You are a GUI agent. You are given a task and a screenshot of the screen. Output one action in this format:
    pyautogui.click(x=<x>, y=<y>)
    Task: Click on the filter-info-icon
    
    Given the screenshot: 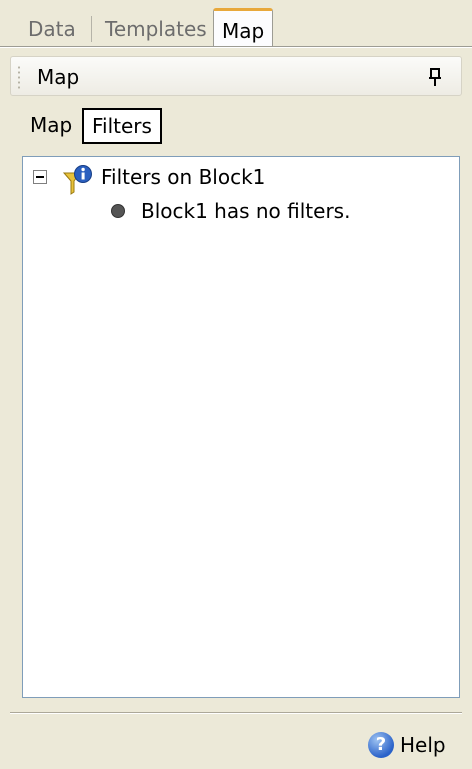 What is the action you would take?
    pyautogui.click(x=77, y=180)
    